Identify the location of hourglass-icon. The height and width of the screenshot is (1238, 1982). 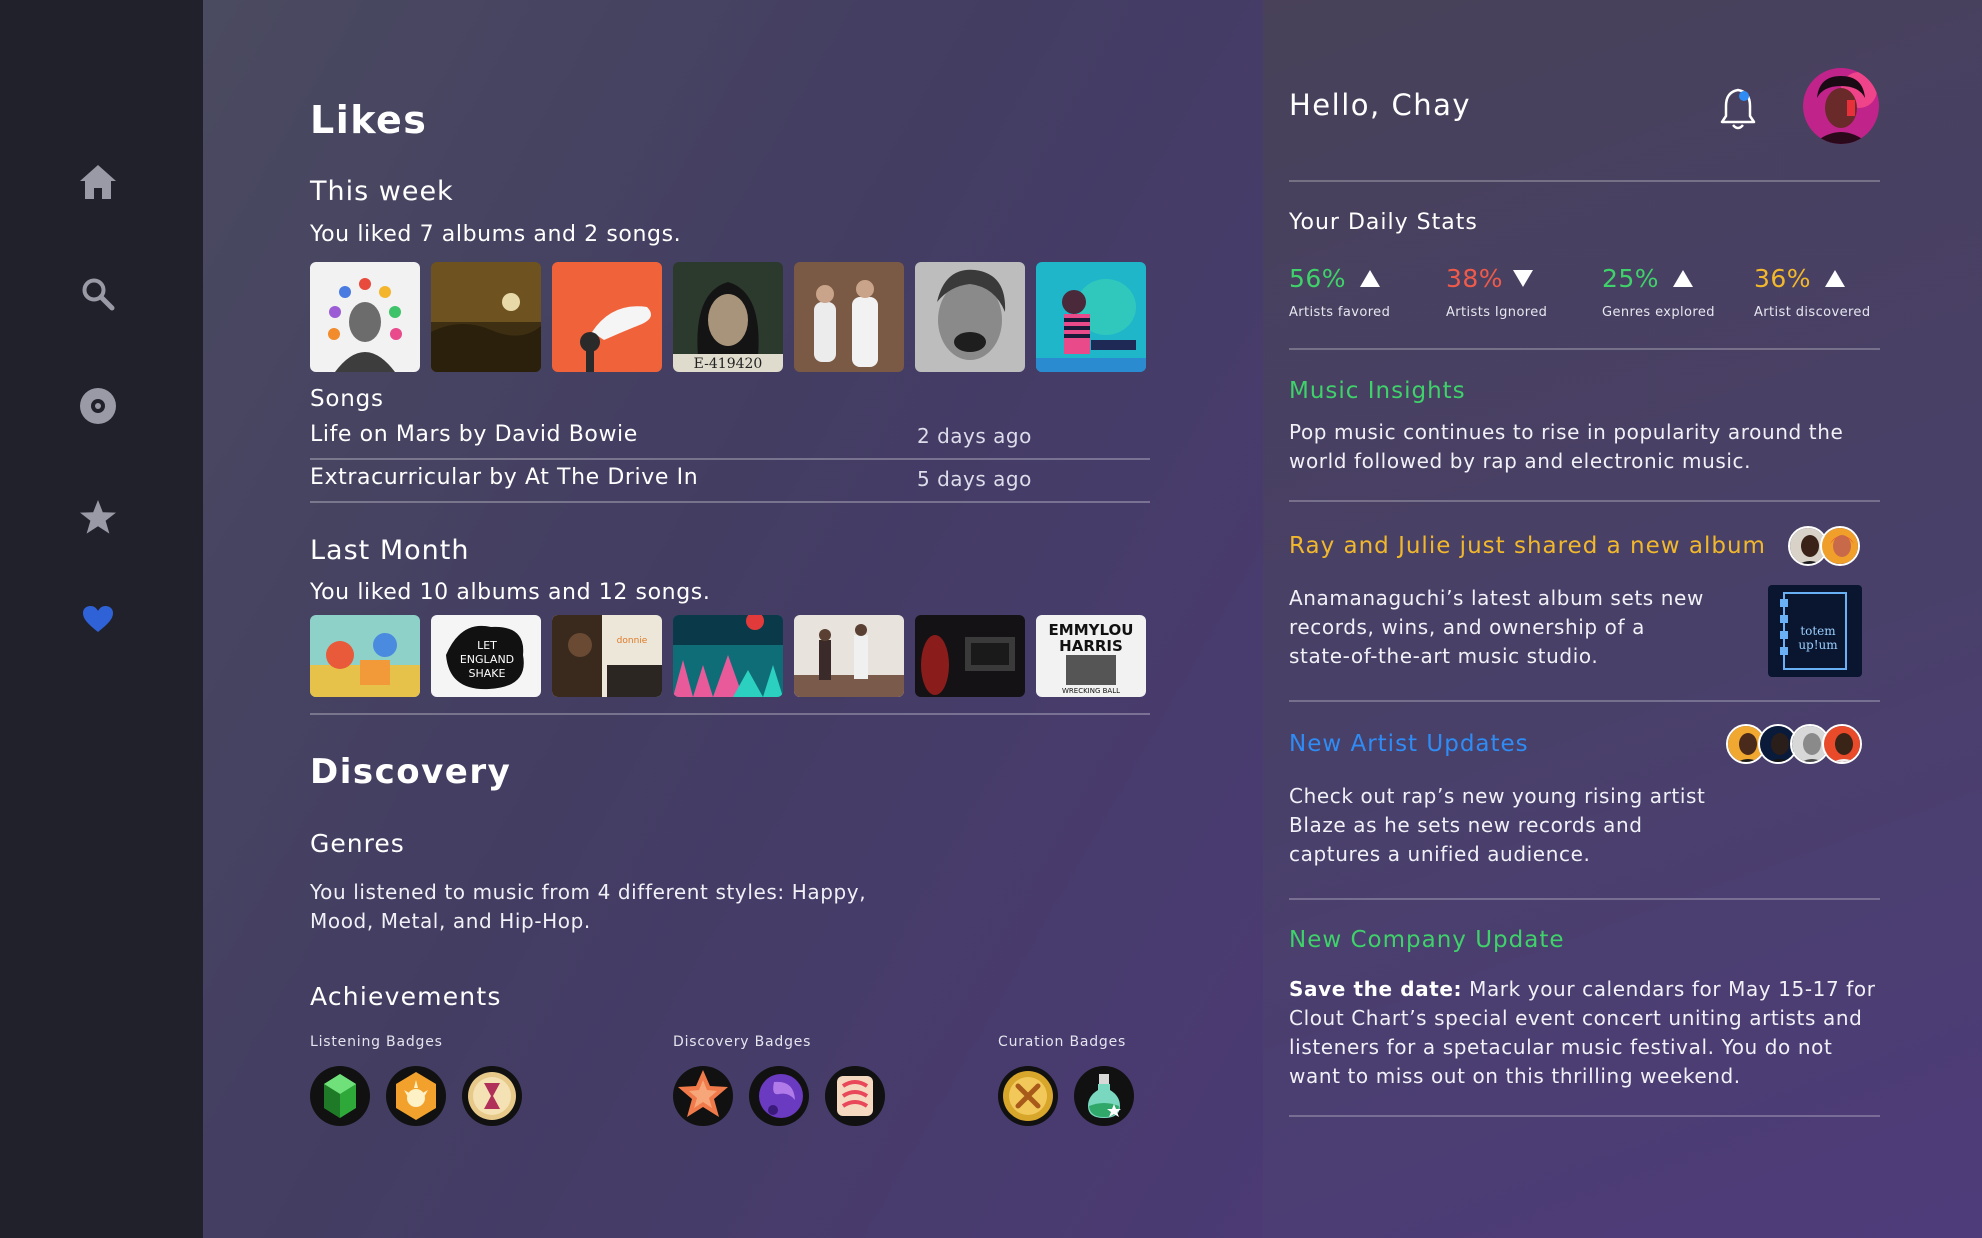
(492, 1096).